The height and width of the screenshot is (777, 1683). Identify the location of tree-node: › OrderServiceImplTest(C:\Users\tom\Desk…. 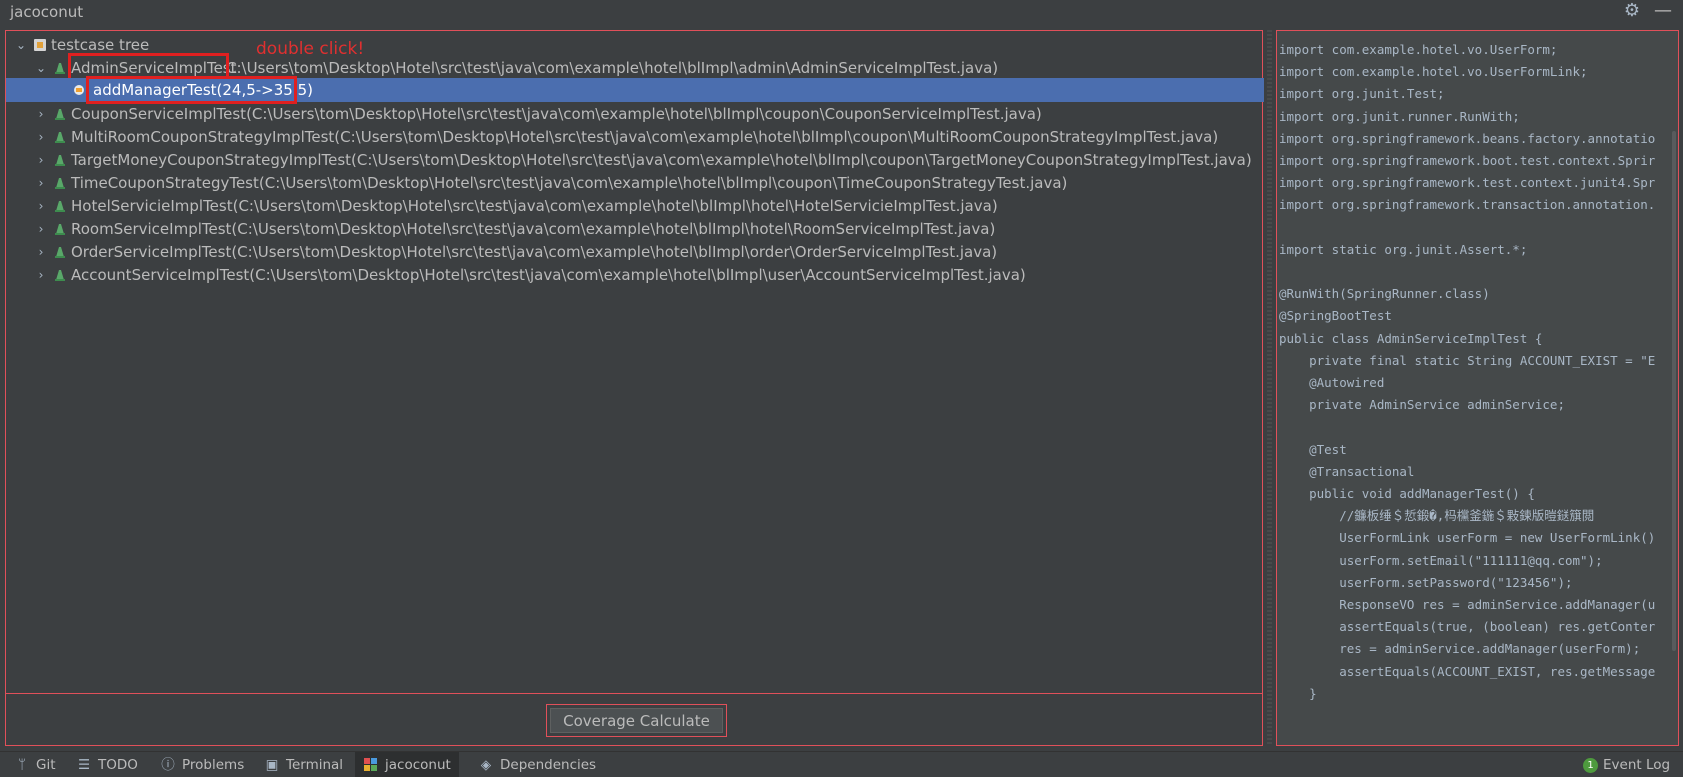
(634, 252).